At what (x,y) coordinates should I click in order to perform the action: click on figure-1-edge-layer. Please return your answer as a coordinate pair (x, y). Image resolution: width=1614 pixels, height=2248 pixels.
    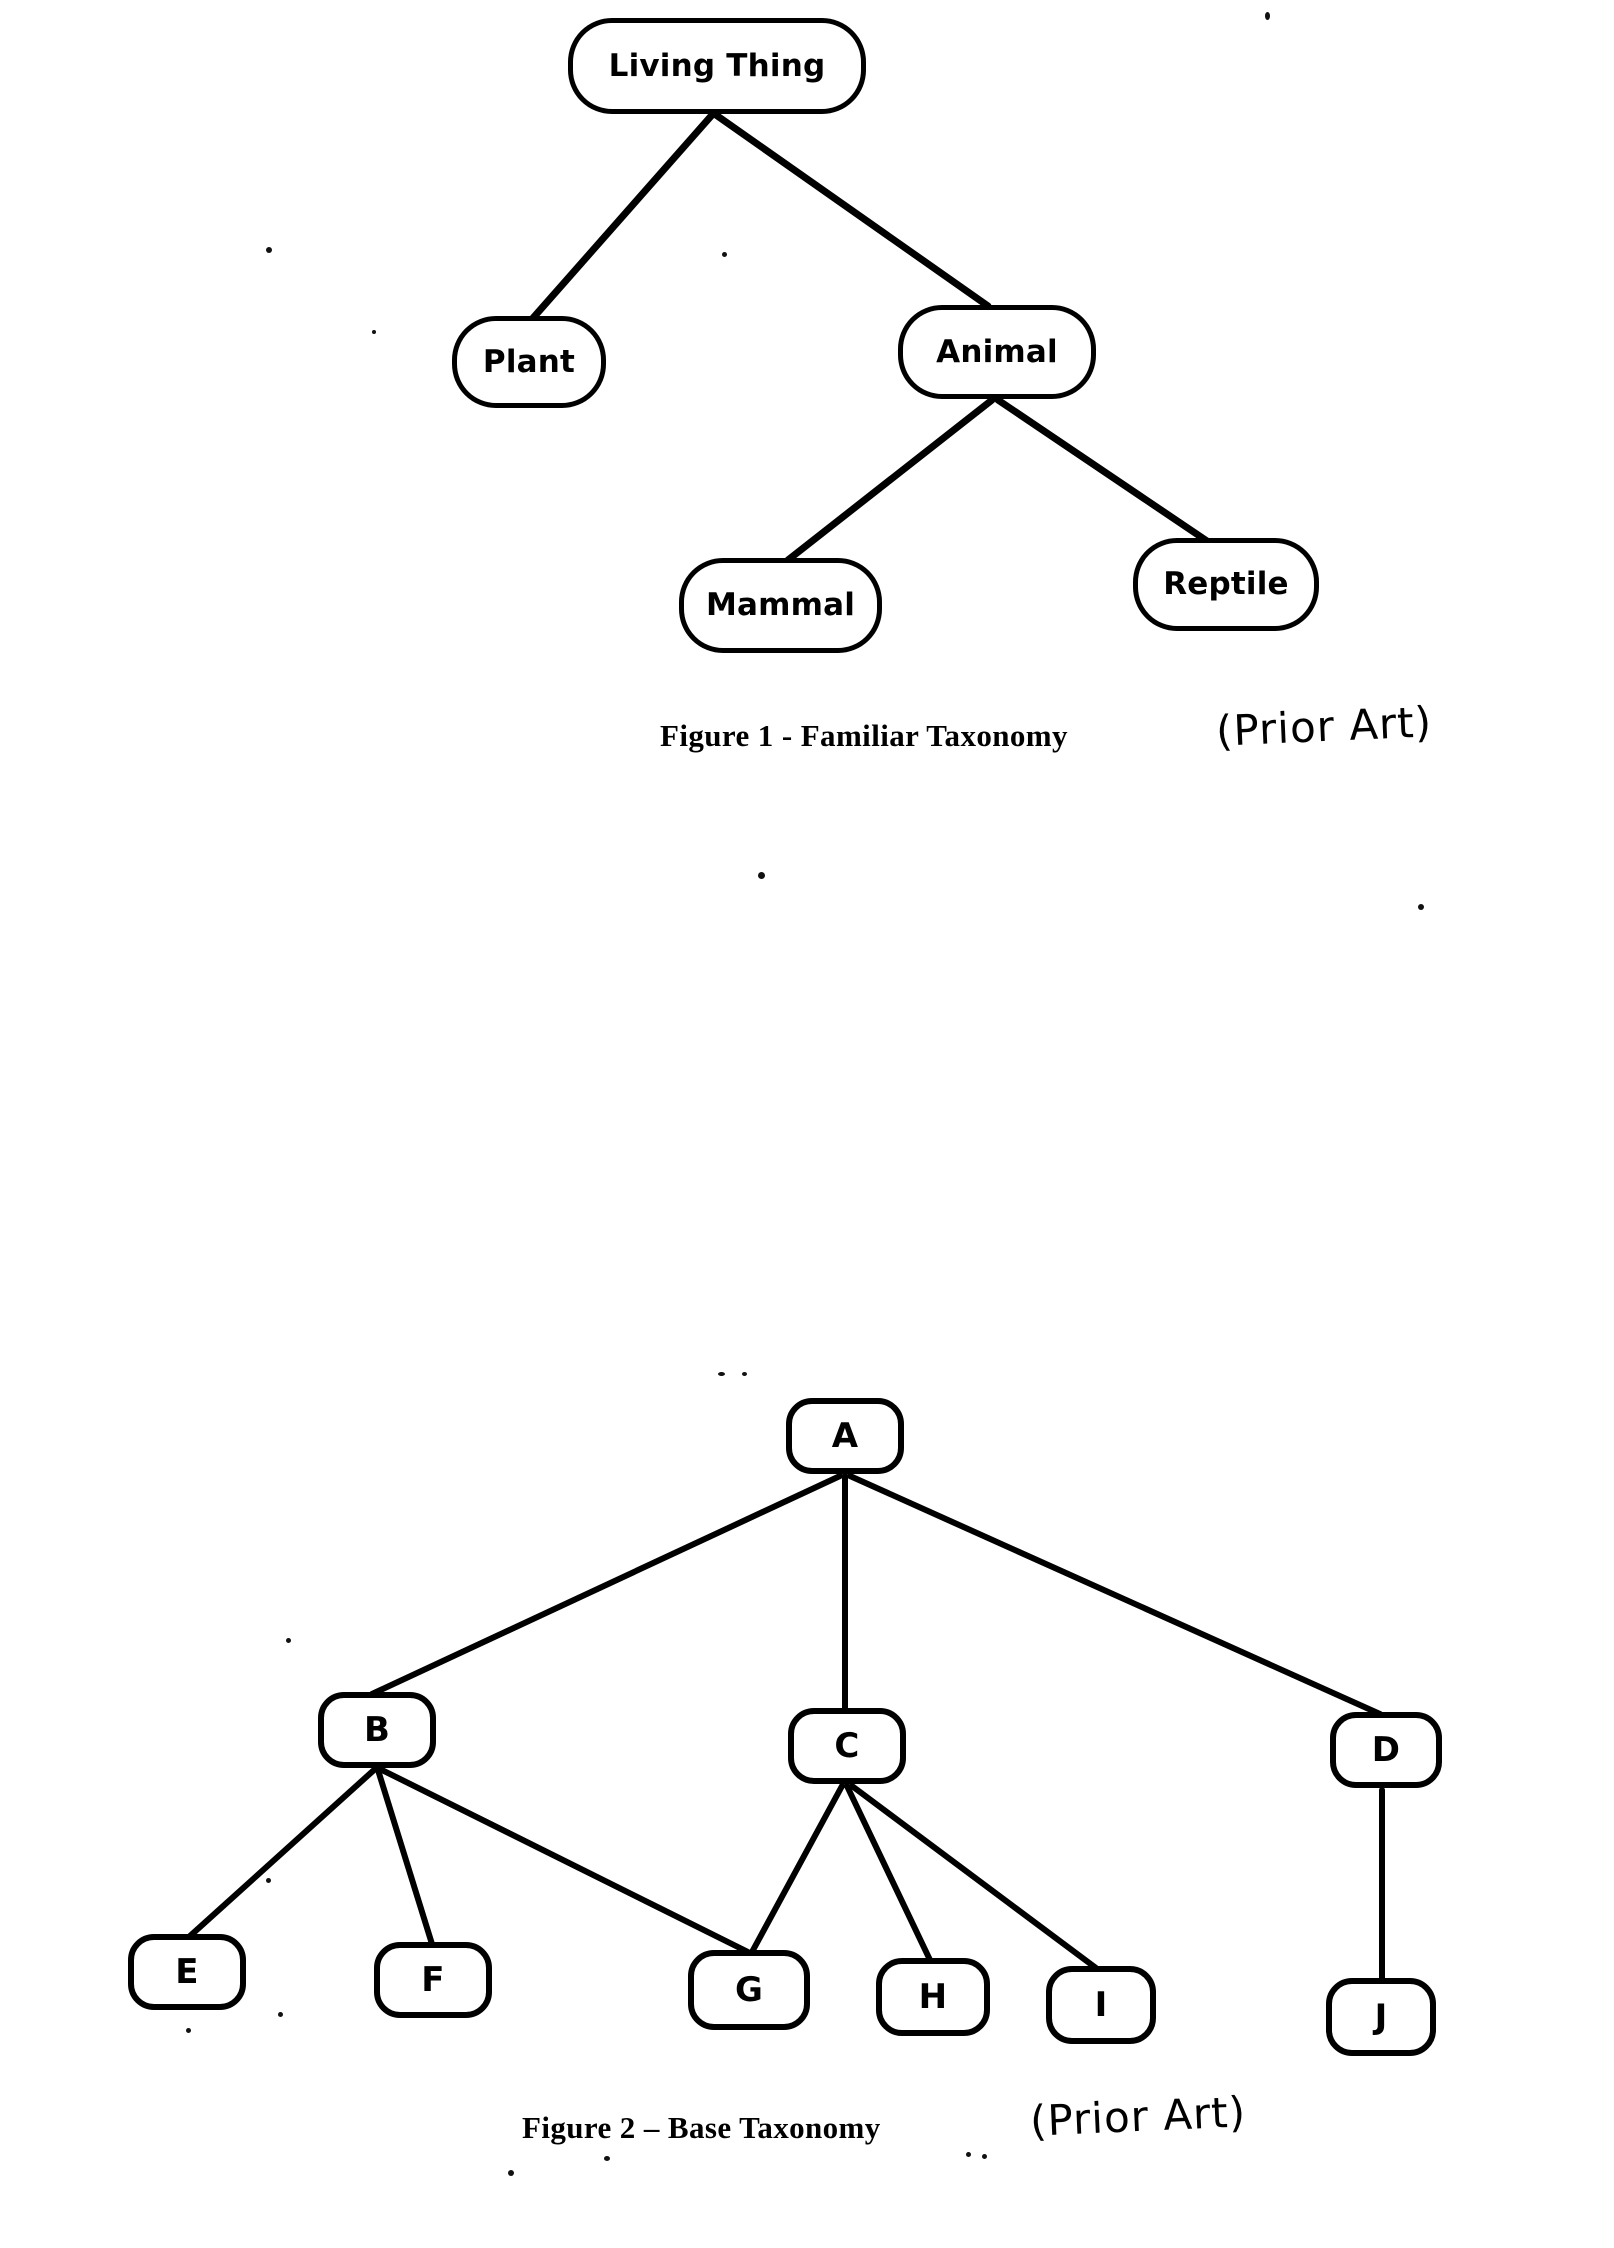
    Looking at the image, I should click on (870, 337).